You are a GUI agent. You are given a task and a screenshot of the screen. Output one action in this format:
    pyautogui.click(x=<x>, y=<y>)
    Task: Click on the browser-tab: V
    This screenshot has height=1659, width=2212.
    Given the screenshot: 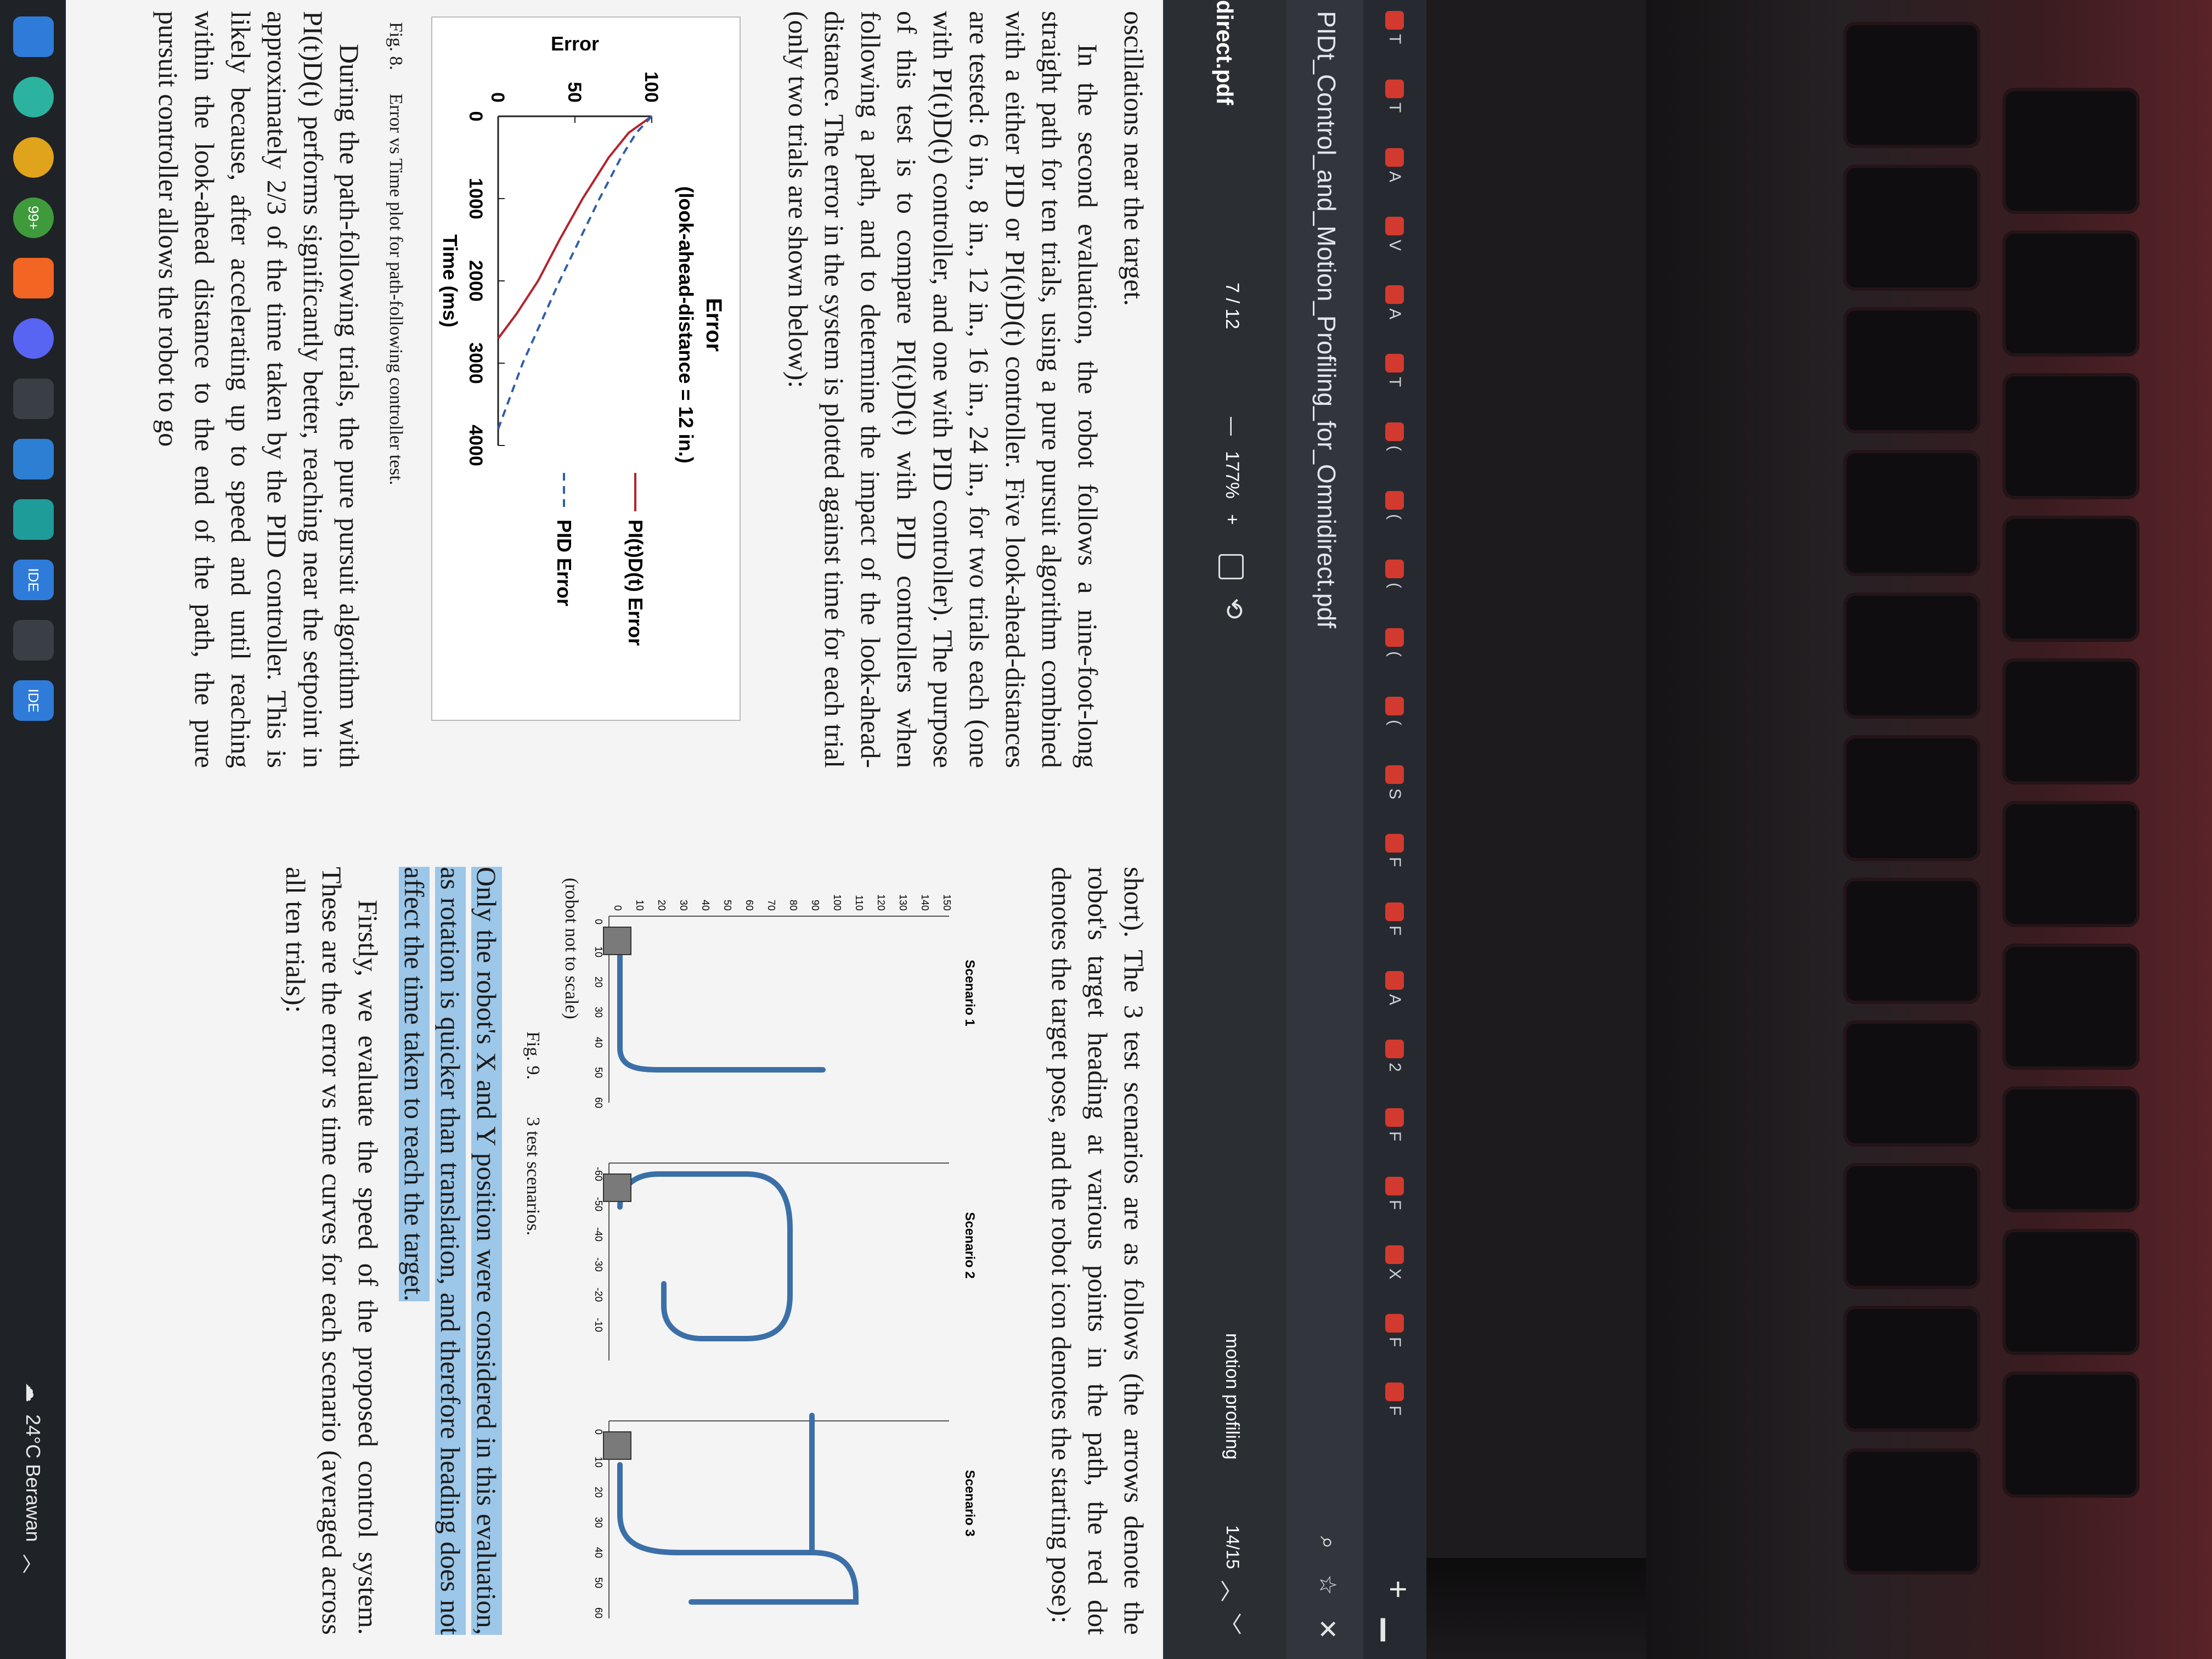 What is the action you would take?
    pyautogui.click(x=1394, y=234)
    